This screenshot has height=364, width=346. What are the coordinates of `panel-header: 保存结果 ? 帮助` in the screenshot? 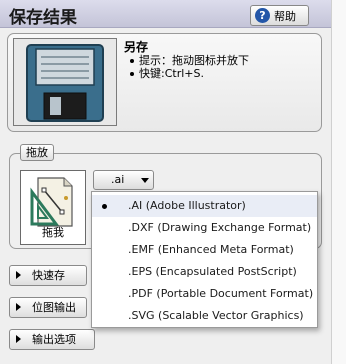 It's located at (165, 14).